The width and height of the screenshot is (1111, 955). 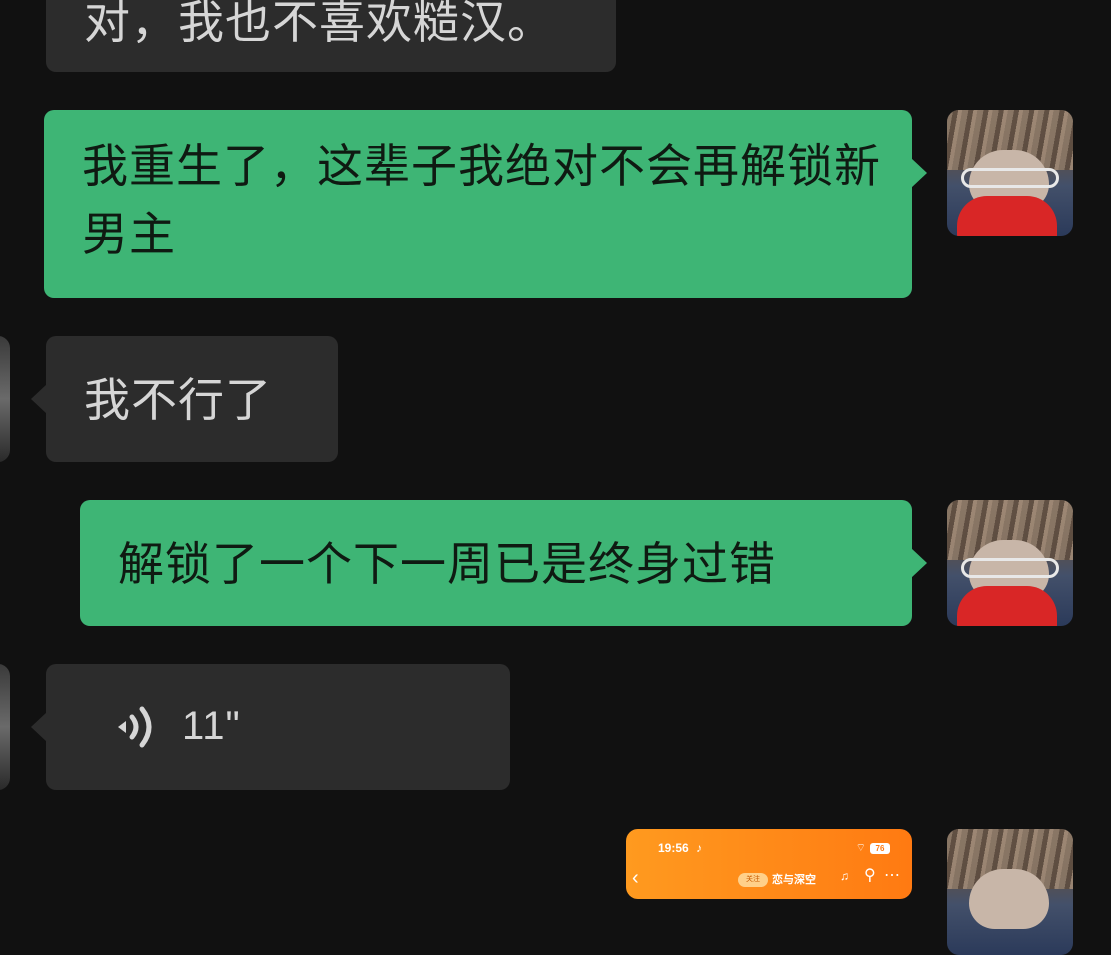 What do you see at coordinates (844, 876) in the screenshot?
I see `headphones-icon: ♫` at bounding box center [844, 876].